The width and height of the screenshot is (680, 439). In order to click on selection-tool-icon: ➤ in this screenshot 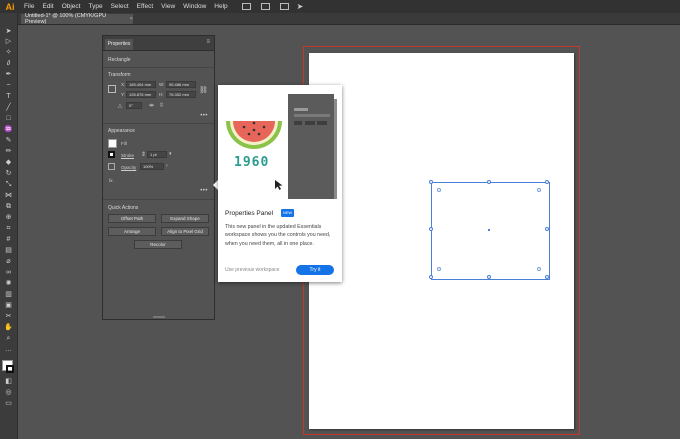, I will do `click(8, 32)`.